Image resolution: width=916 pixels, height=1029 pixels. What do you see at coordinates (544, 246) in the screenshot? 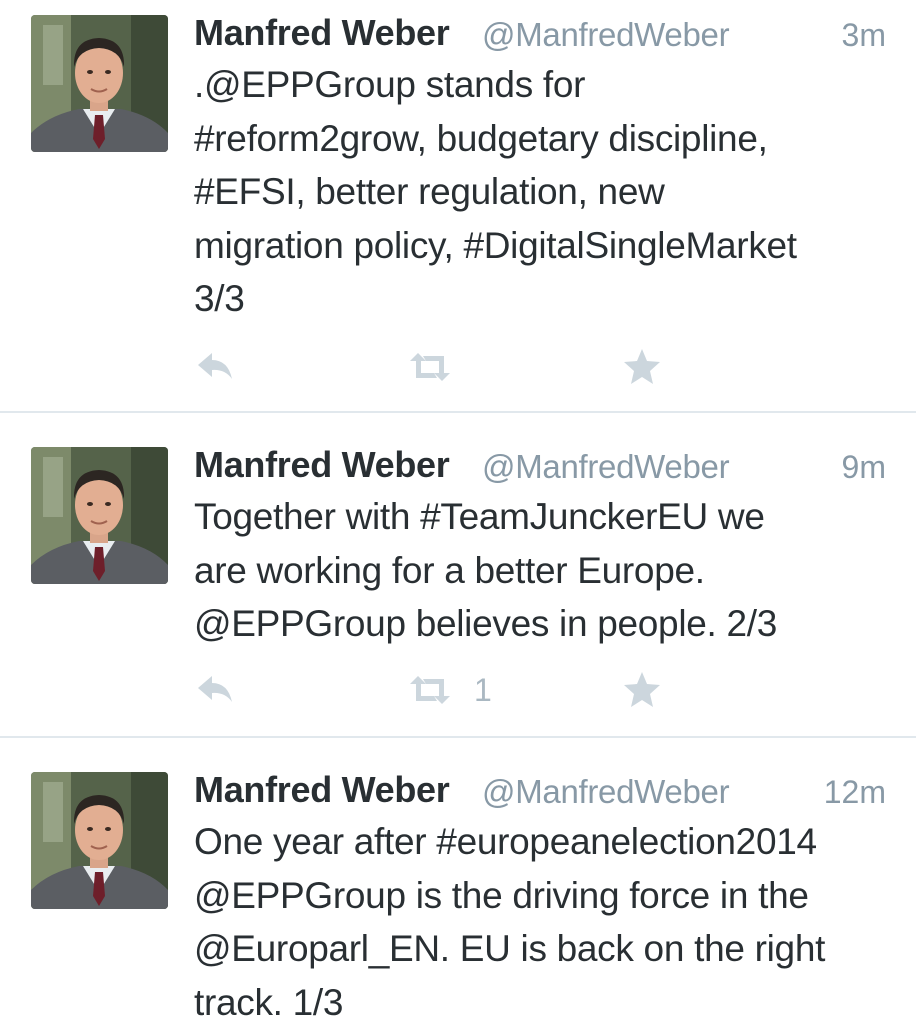
I see `tweet-text-line: migration policy, #DigitalSingleMarket` at bounding box center [544, 246].